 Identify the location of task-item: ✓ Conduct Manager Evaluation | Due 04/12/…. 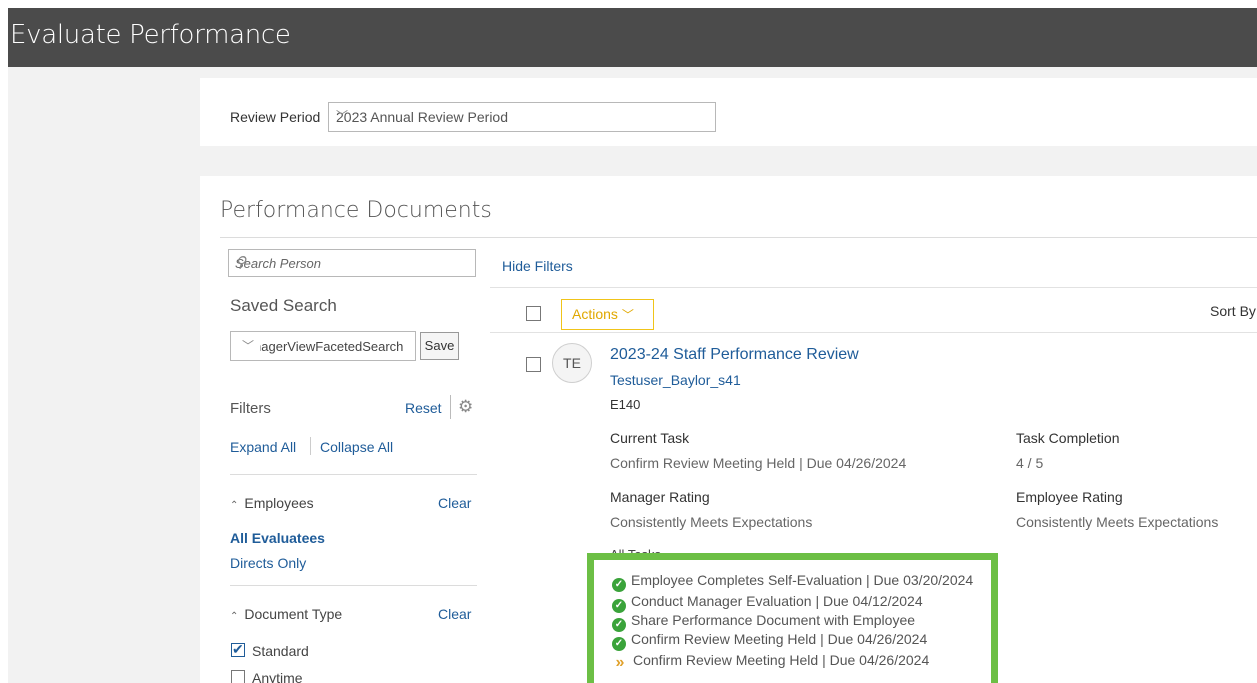
(767, 603).